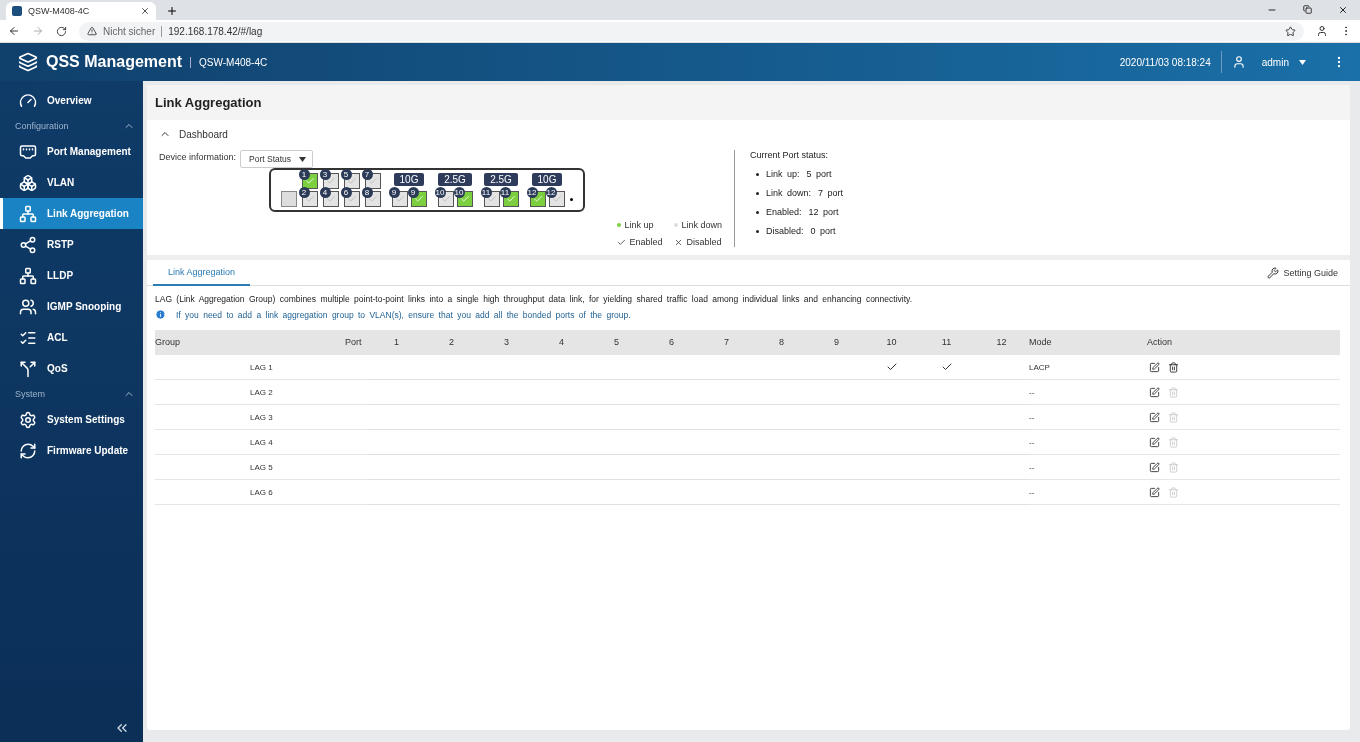  What do you see at coordinates (1322, 31) in the screenshot?
I see `profile-icon` at bounding box center [1322, 31].